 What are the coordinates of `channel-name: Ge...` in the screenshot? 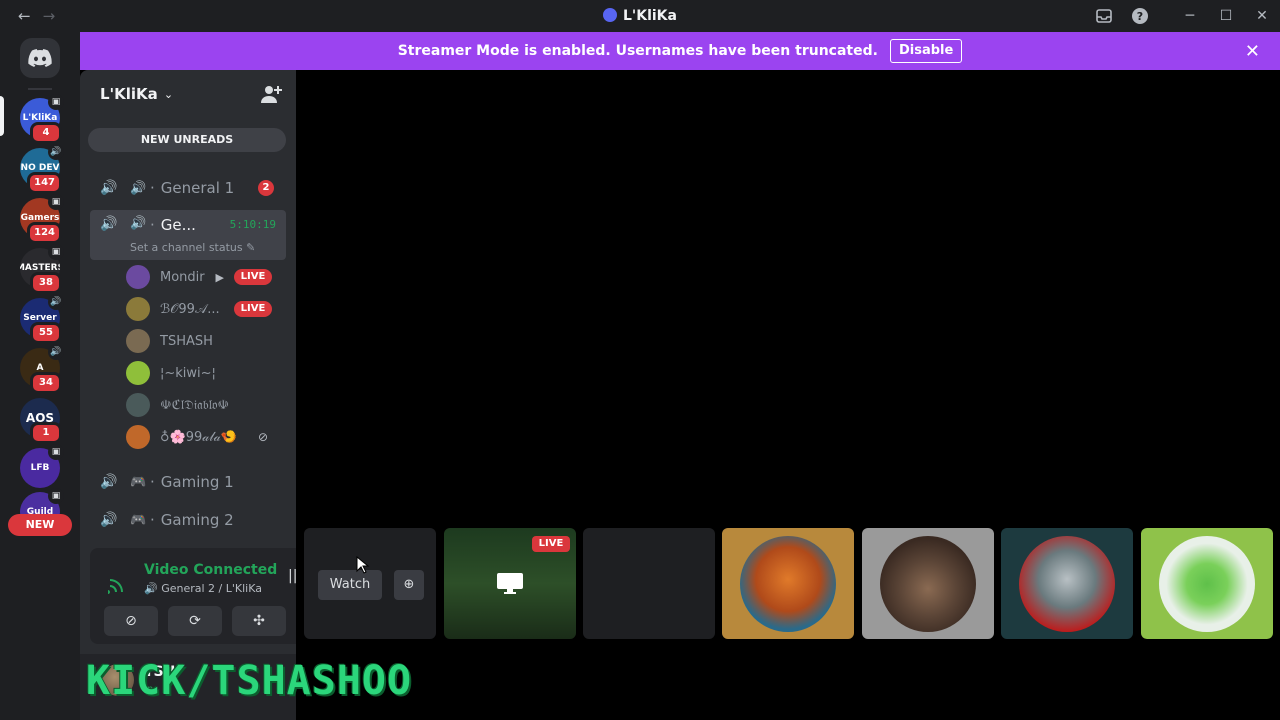 It's located at (178, 225).